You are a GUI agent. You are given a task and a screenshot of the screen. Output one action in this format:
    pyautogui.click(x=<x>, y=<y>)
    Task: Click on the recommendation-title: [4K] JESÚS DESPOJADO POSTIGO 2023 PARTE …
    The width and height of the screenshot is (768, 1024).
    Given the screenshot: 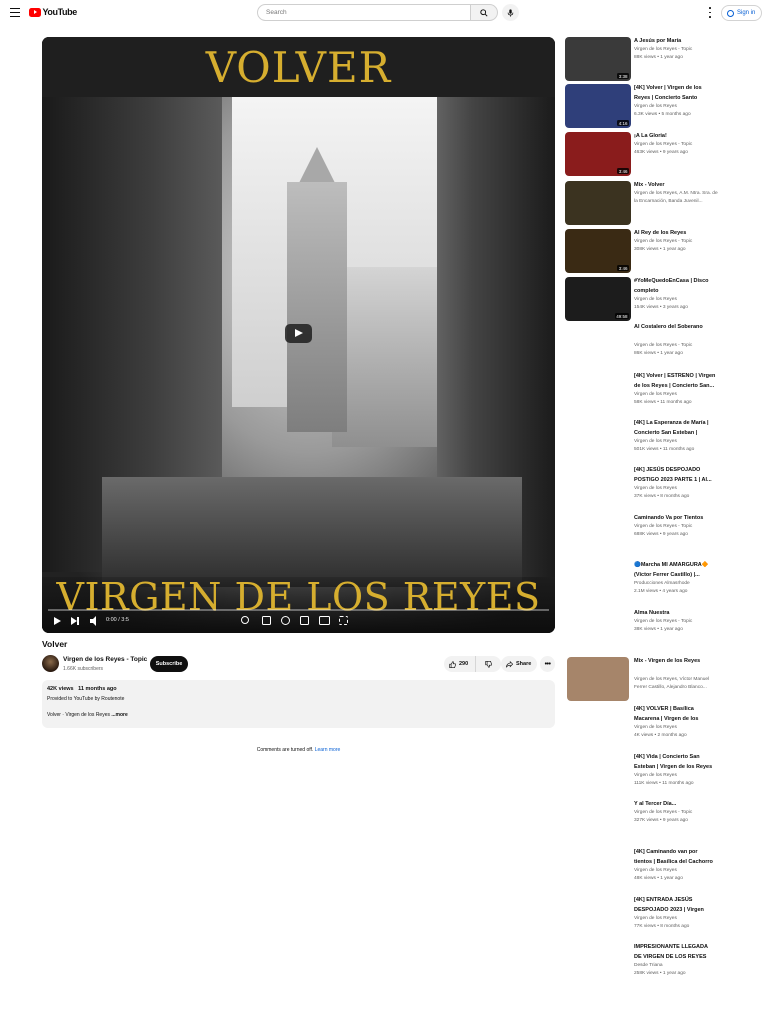 What is the action you would take?
    pyautogui.click(x=675, y=475)
    